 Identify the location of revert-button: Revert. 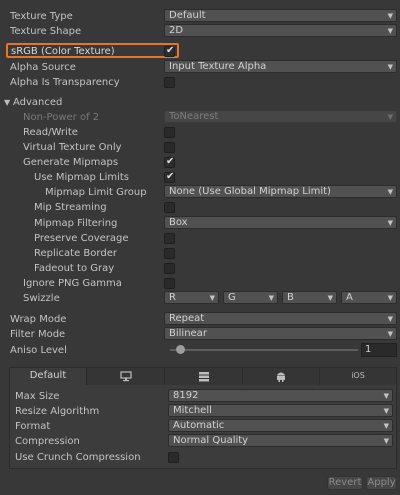
(345, 483).